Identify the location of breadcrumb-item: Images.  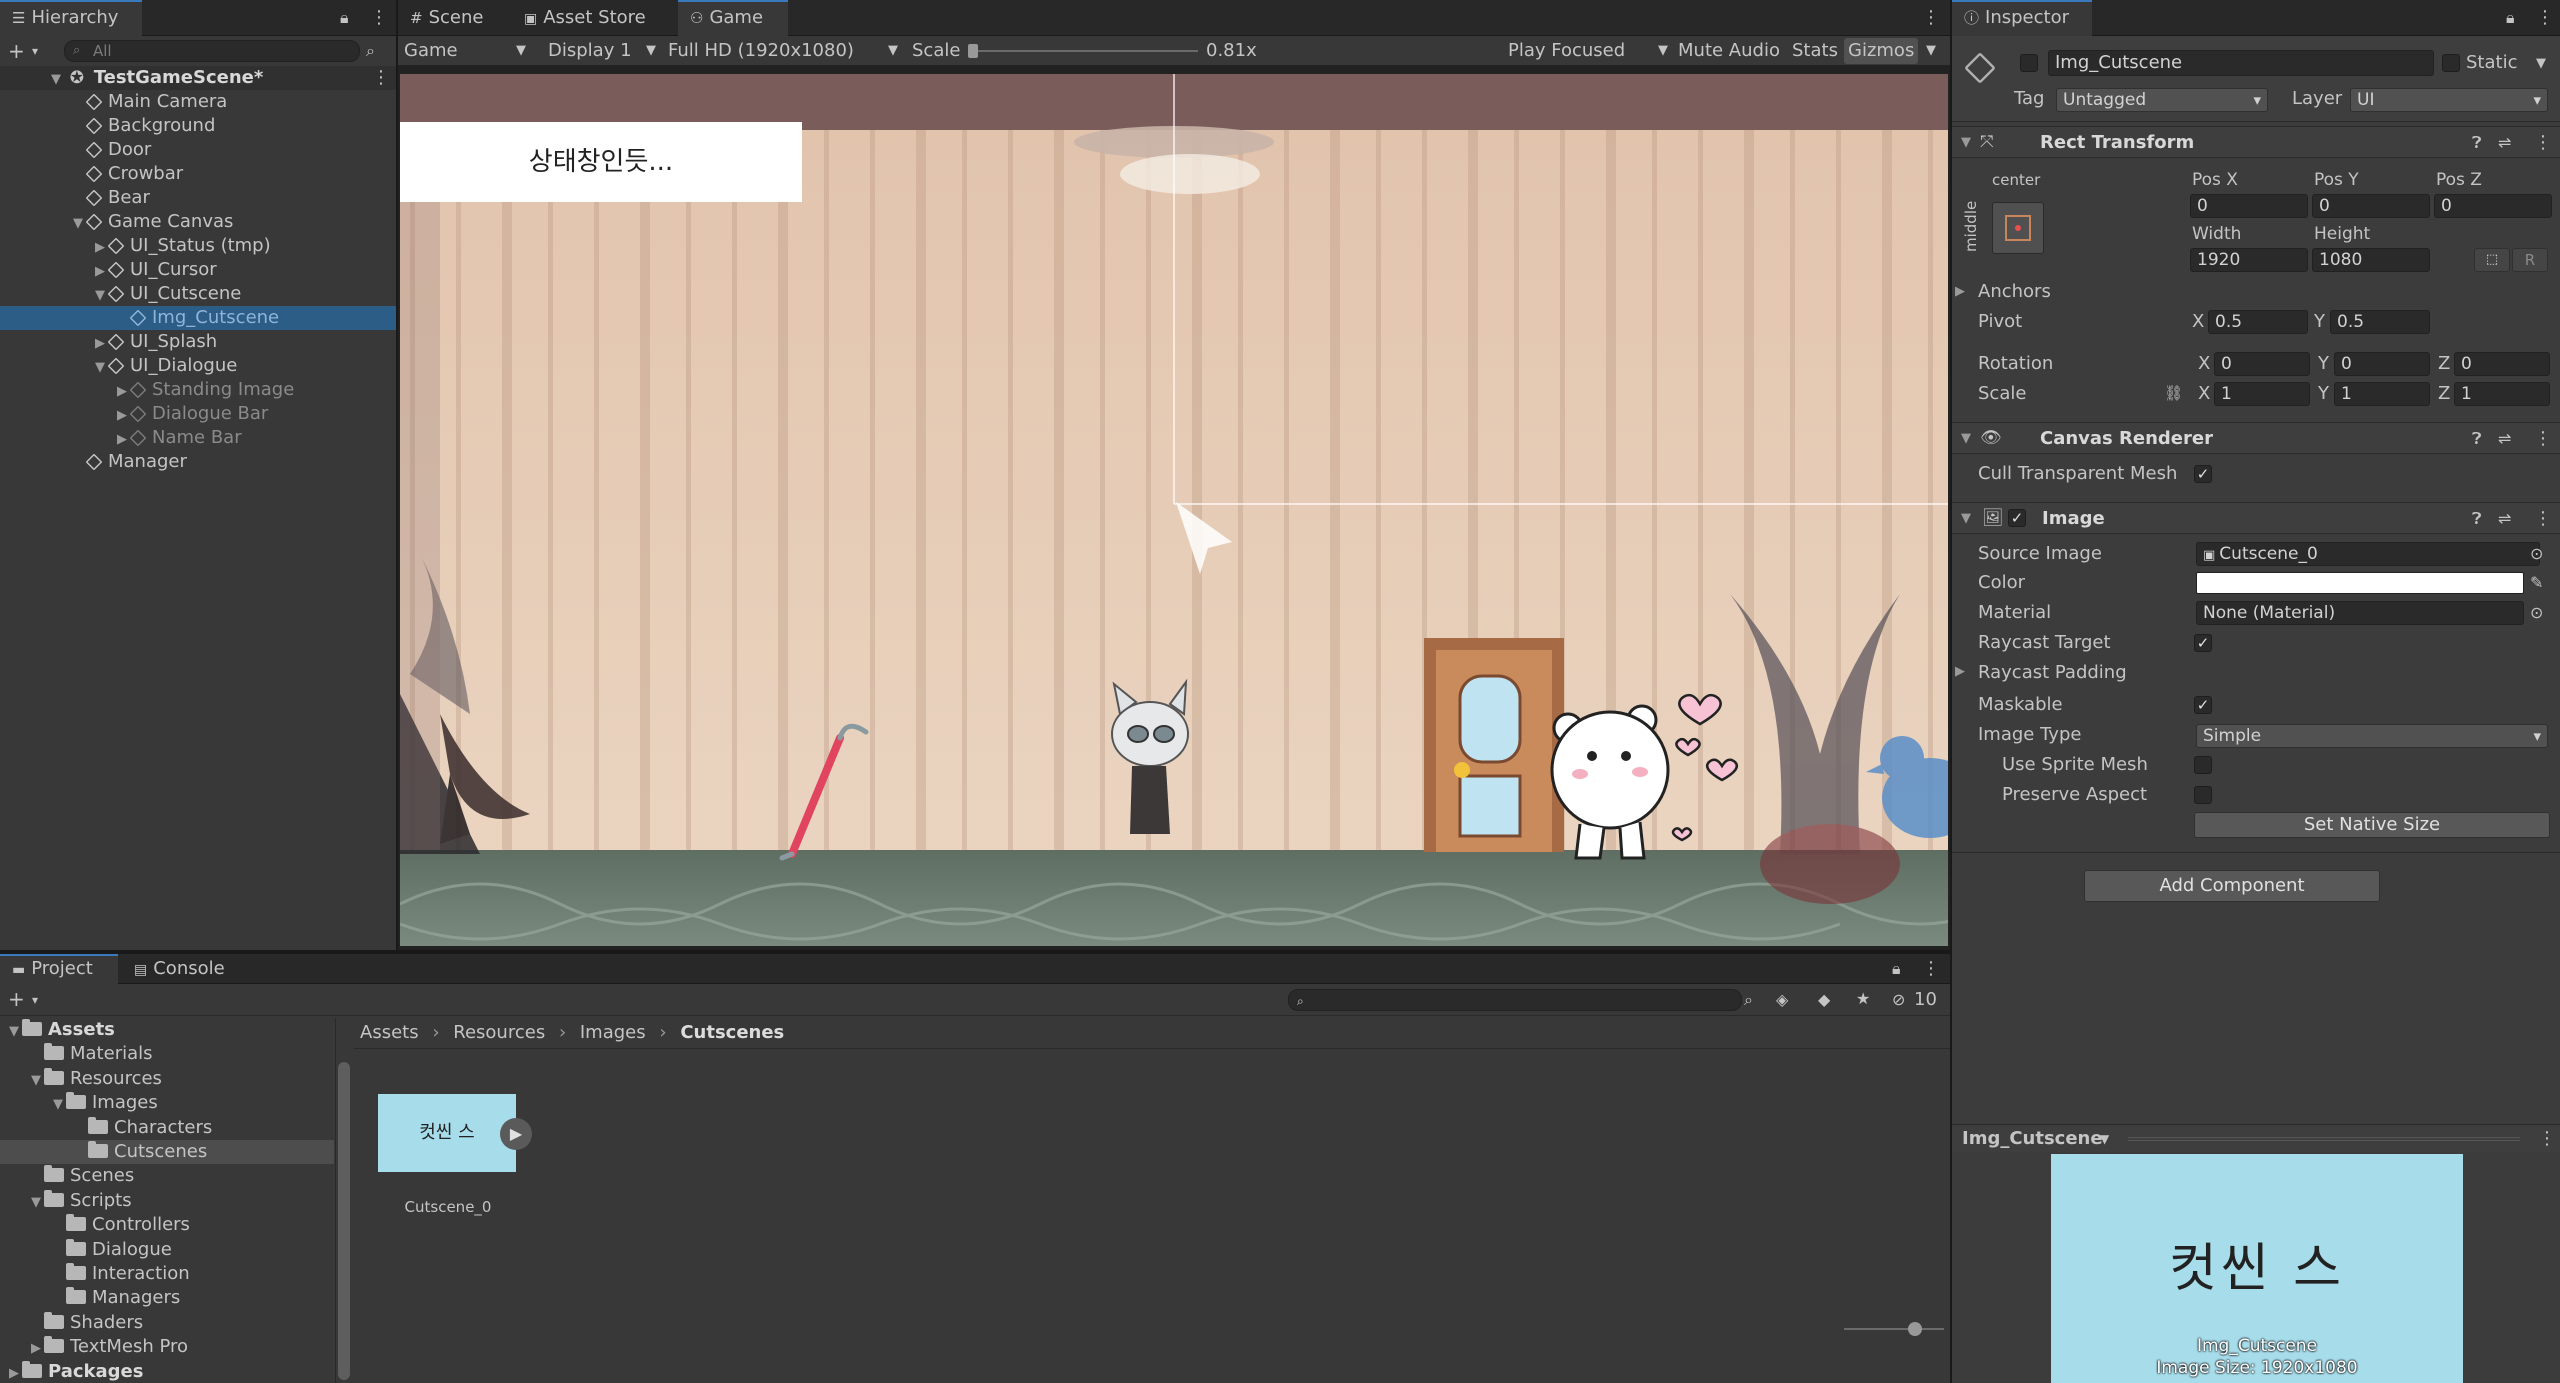
(613, 1032).